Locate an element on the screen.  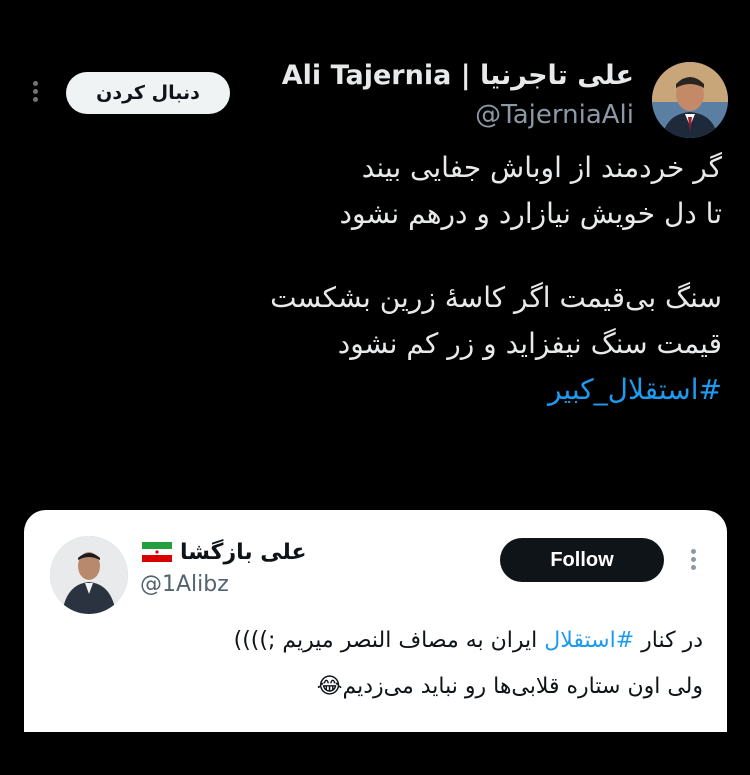
tweet-line: قیمت سنگ نیفزاید و زر کم نشود is located at coordinates (529, 343).